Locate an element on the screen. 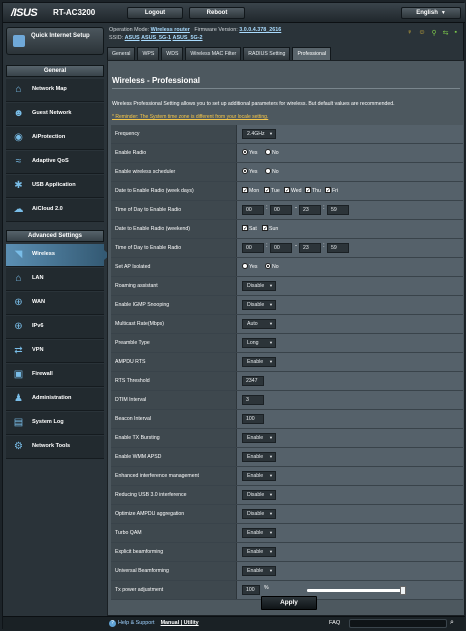 This screenshot has height=631, width=466. manual-utility-link: Manual | Utility is located at coordinates (180, 623).